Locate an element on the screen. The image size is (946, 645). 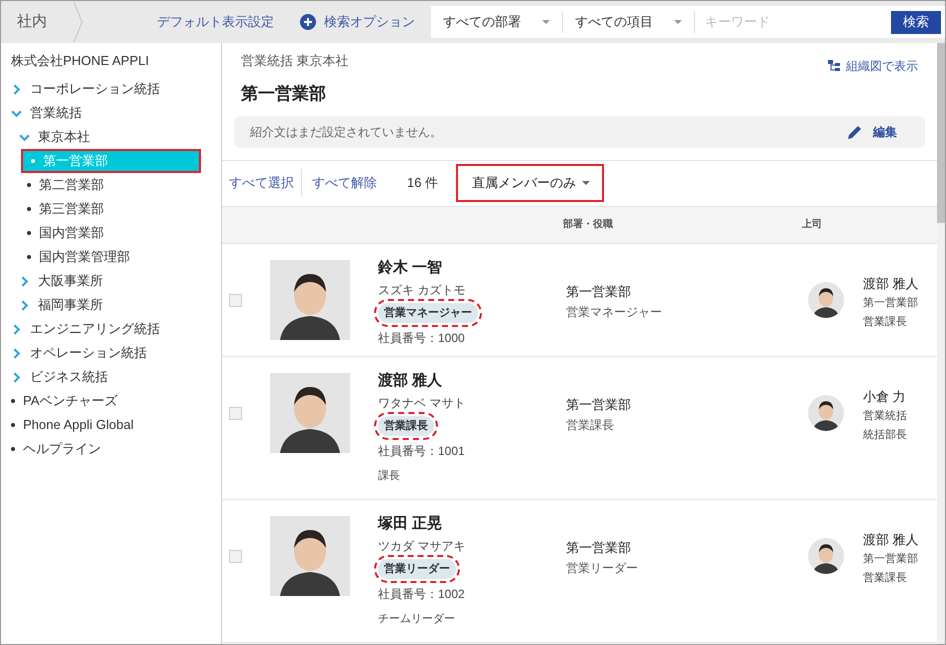
role-badge: 営業課長 is located at coordinates (406, 426).